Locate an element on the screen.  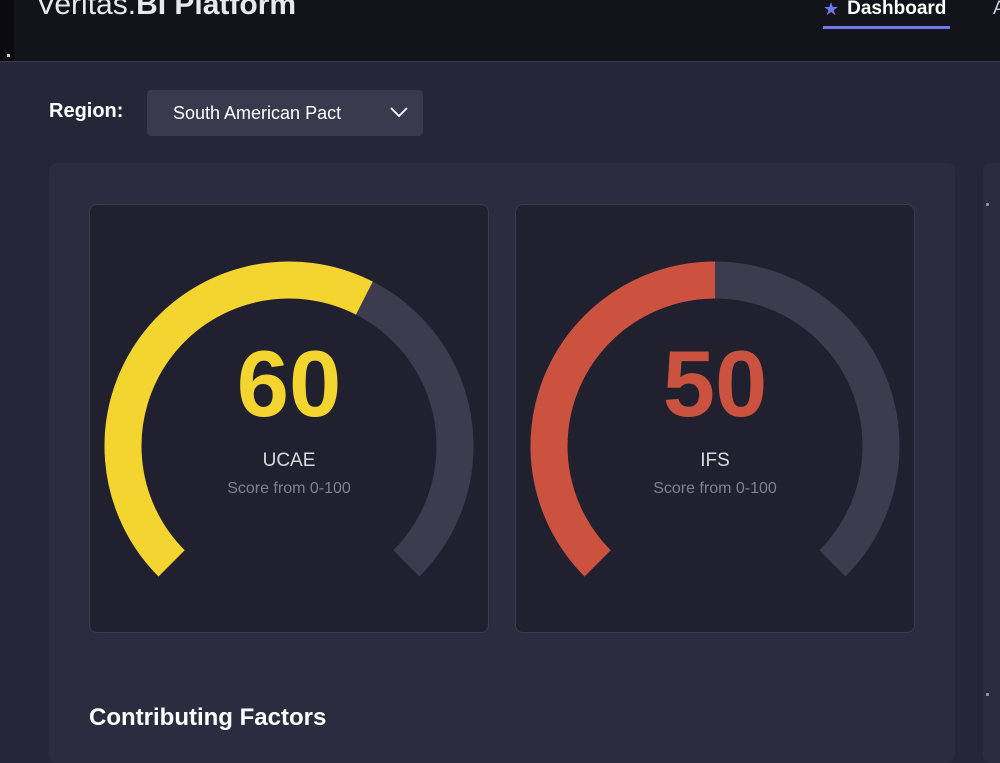
chevron-down-icon is located at coordinates (399, 112).